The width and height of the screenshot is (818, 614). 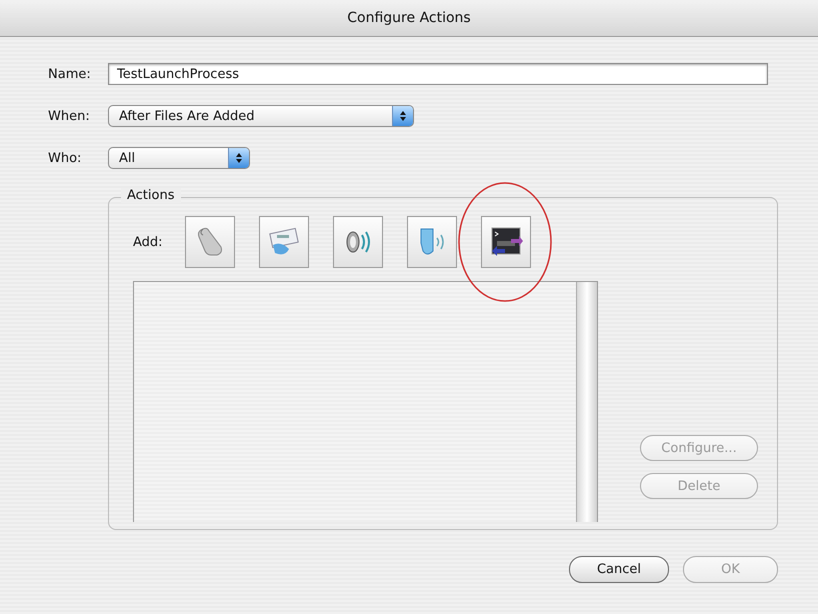 I want to click on name-field: TestLaunchProcess, so click(x=438, y=74).